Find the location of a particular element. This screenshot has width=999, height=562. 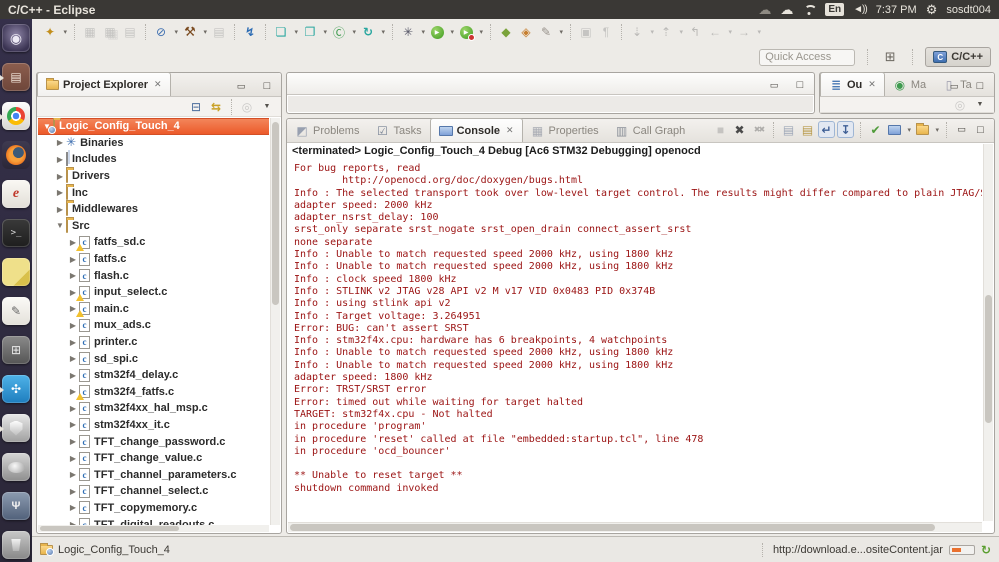

new-class-icon: ▾ is located at coordinates (343, 32).